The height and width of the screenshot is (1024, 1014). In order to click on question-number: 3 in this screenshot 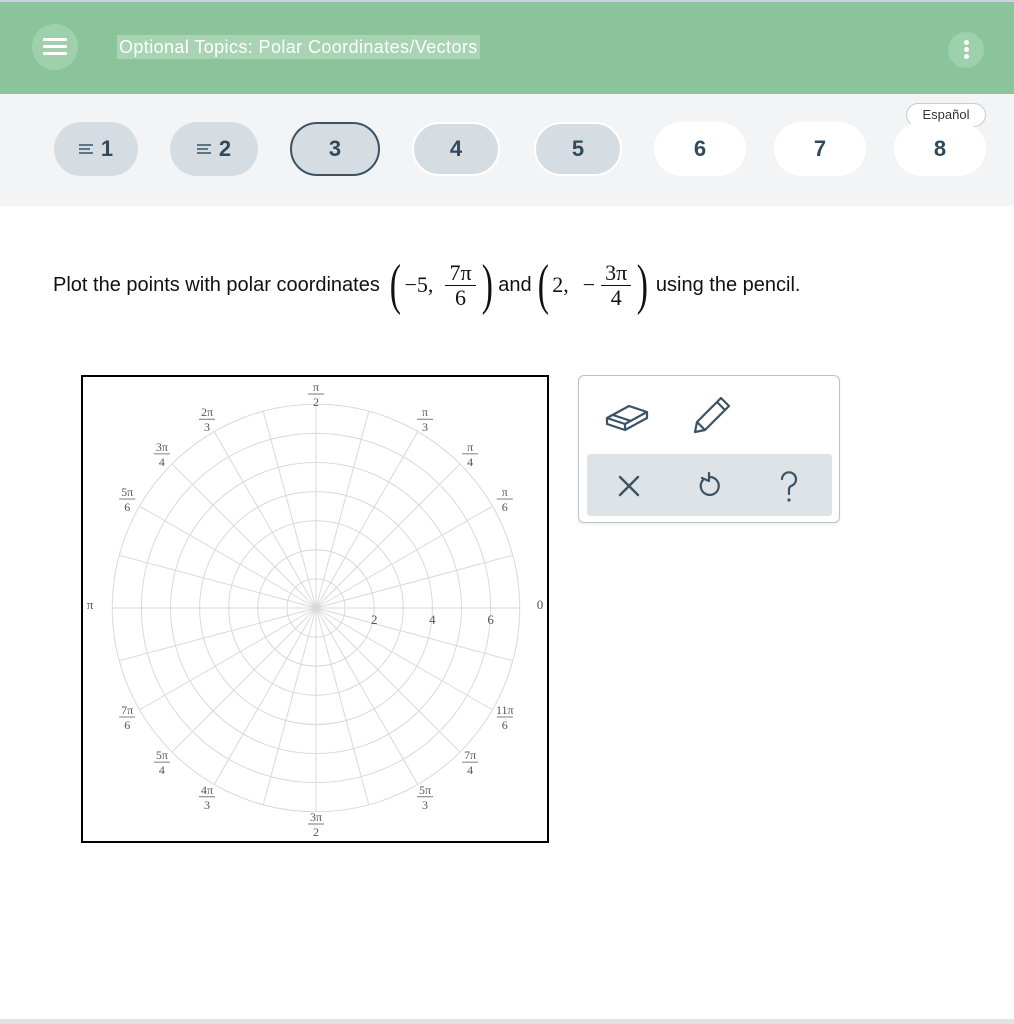, I will do `click(335, 148)`.